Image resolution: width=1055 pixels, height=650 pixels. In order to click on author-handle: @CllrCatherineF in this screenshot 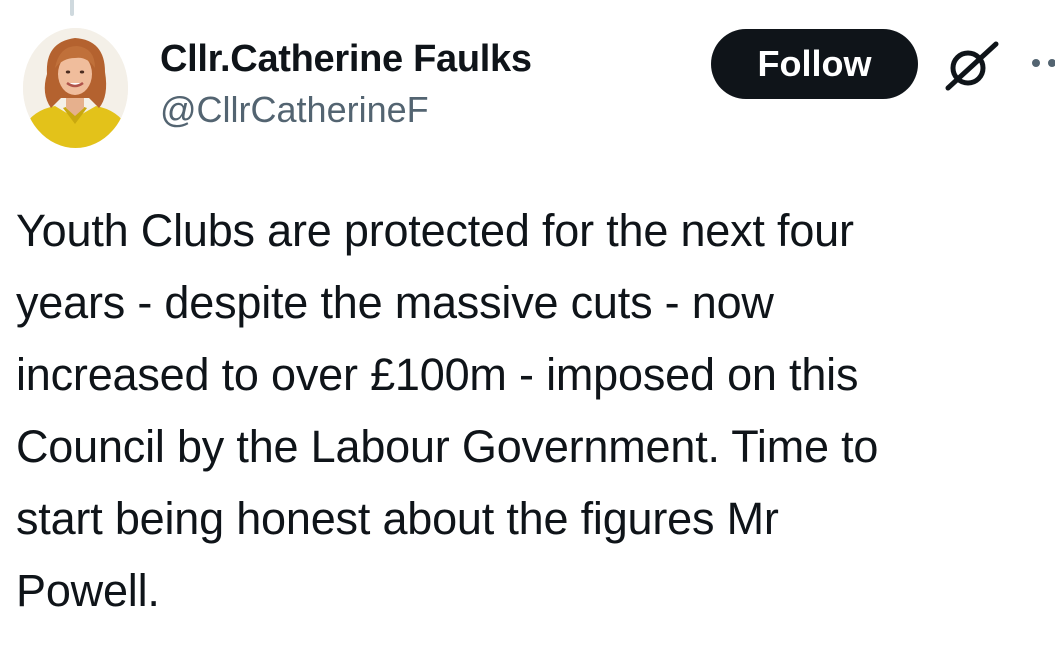, I will do `click(346, 110)`.